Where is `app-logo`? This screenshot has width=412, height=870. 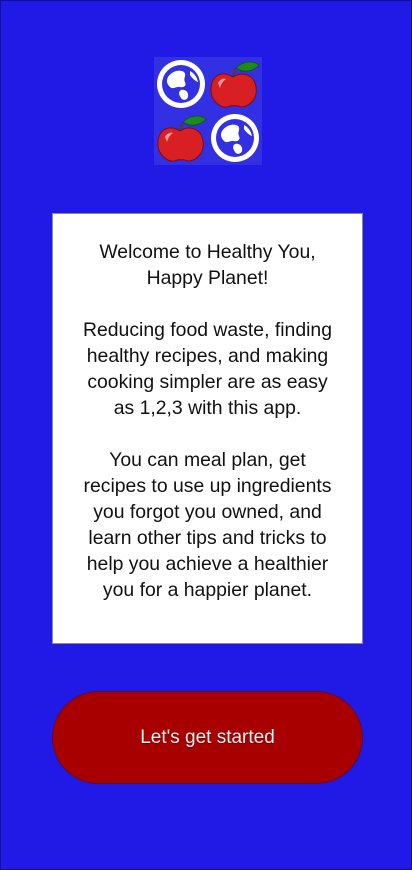 app-logo is located at coordinates (208, 111).